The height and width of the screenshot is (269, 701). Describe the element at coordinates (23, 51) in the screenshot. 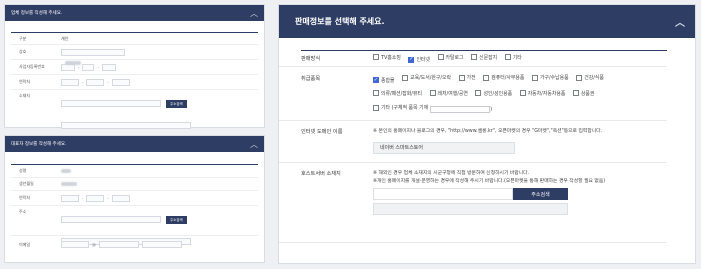

I see `company-name-label: 상호` at that location.